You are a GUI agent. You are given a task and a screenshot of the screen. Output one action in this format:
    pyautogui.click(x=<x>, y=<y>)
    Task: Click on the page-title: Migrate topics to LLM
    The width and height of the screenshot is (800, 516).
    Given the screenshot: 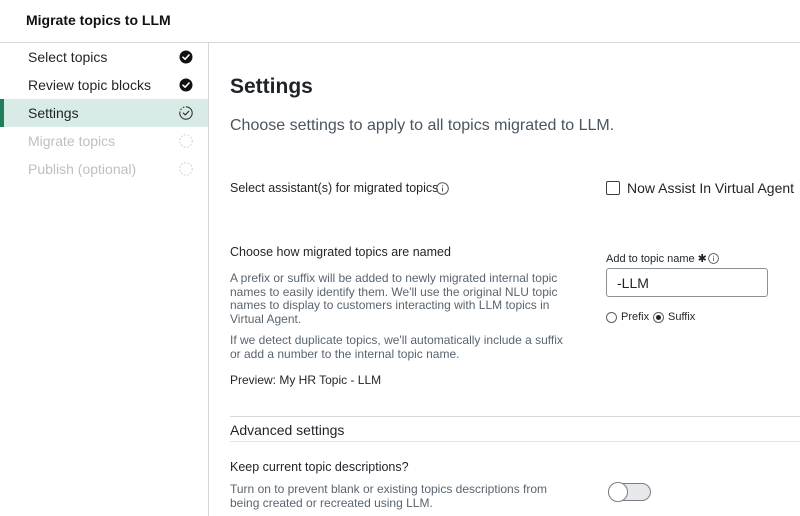 What is the action you would take?
    pyautogui.click(x=98, y=20)
    